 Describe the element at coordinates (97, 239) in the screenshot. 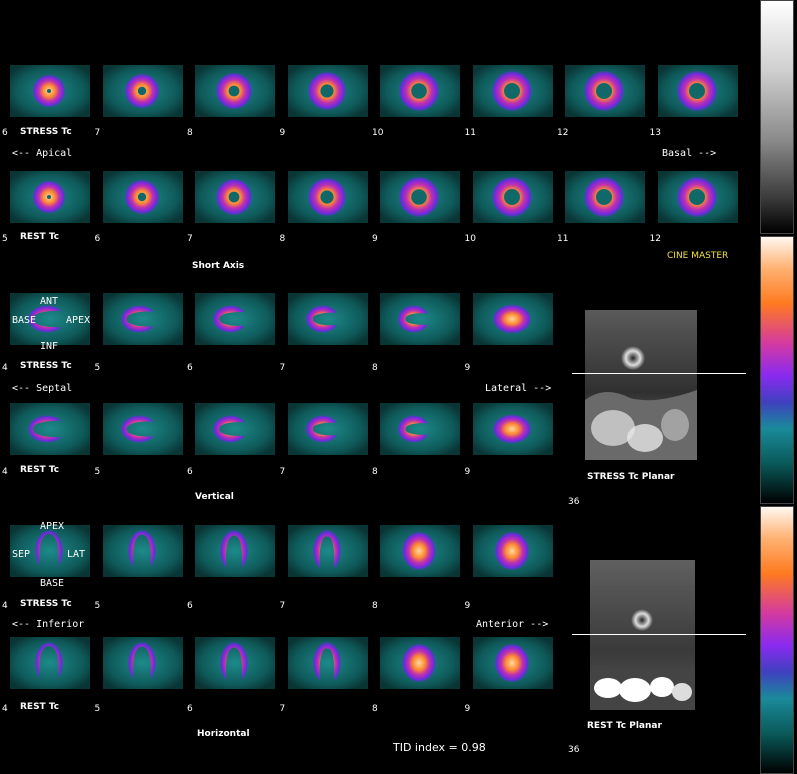

I see `short-axis-rest-slice-number: 6` at that location.